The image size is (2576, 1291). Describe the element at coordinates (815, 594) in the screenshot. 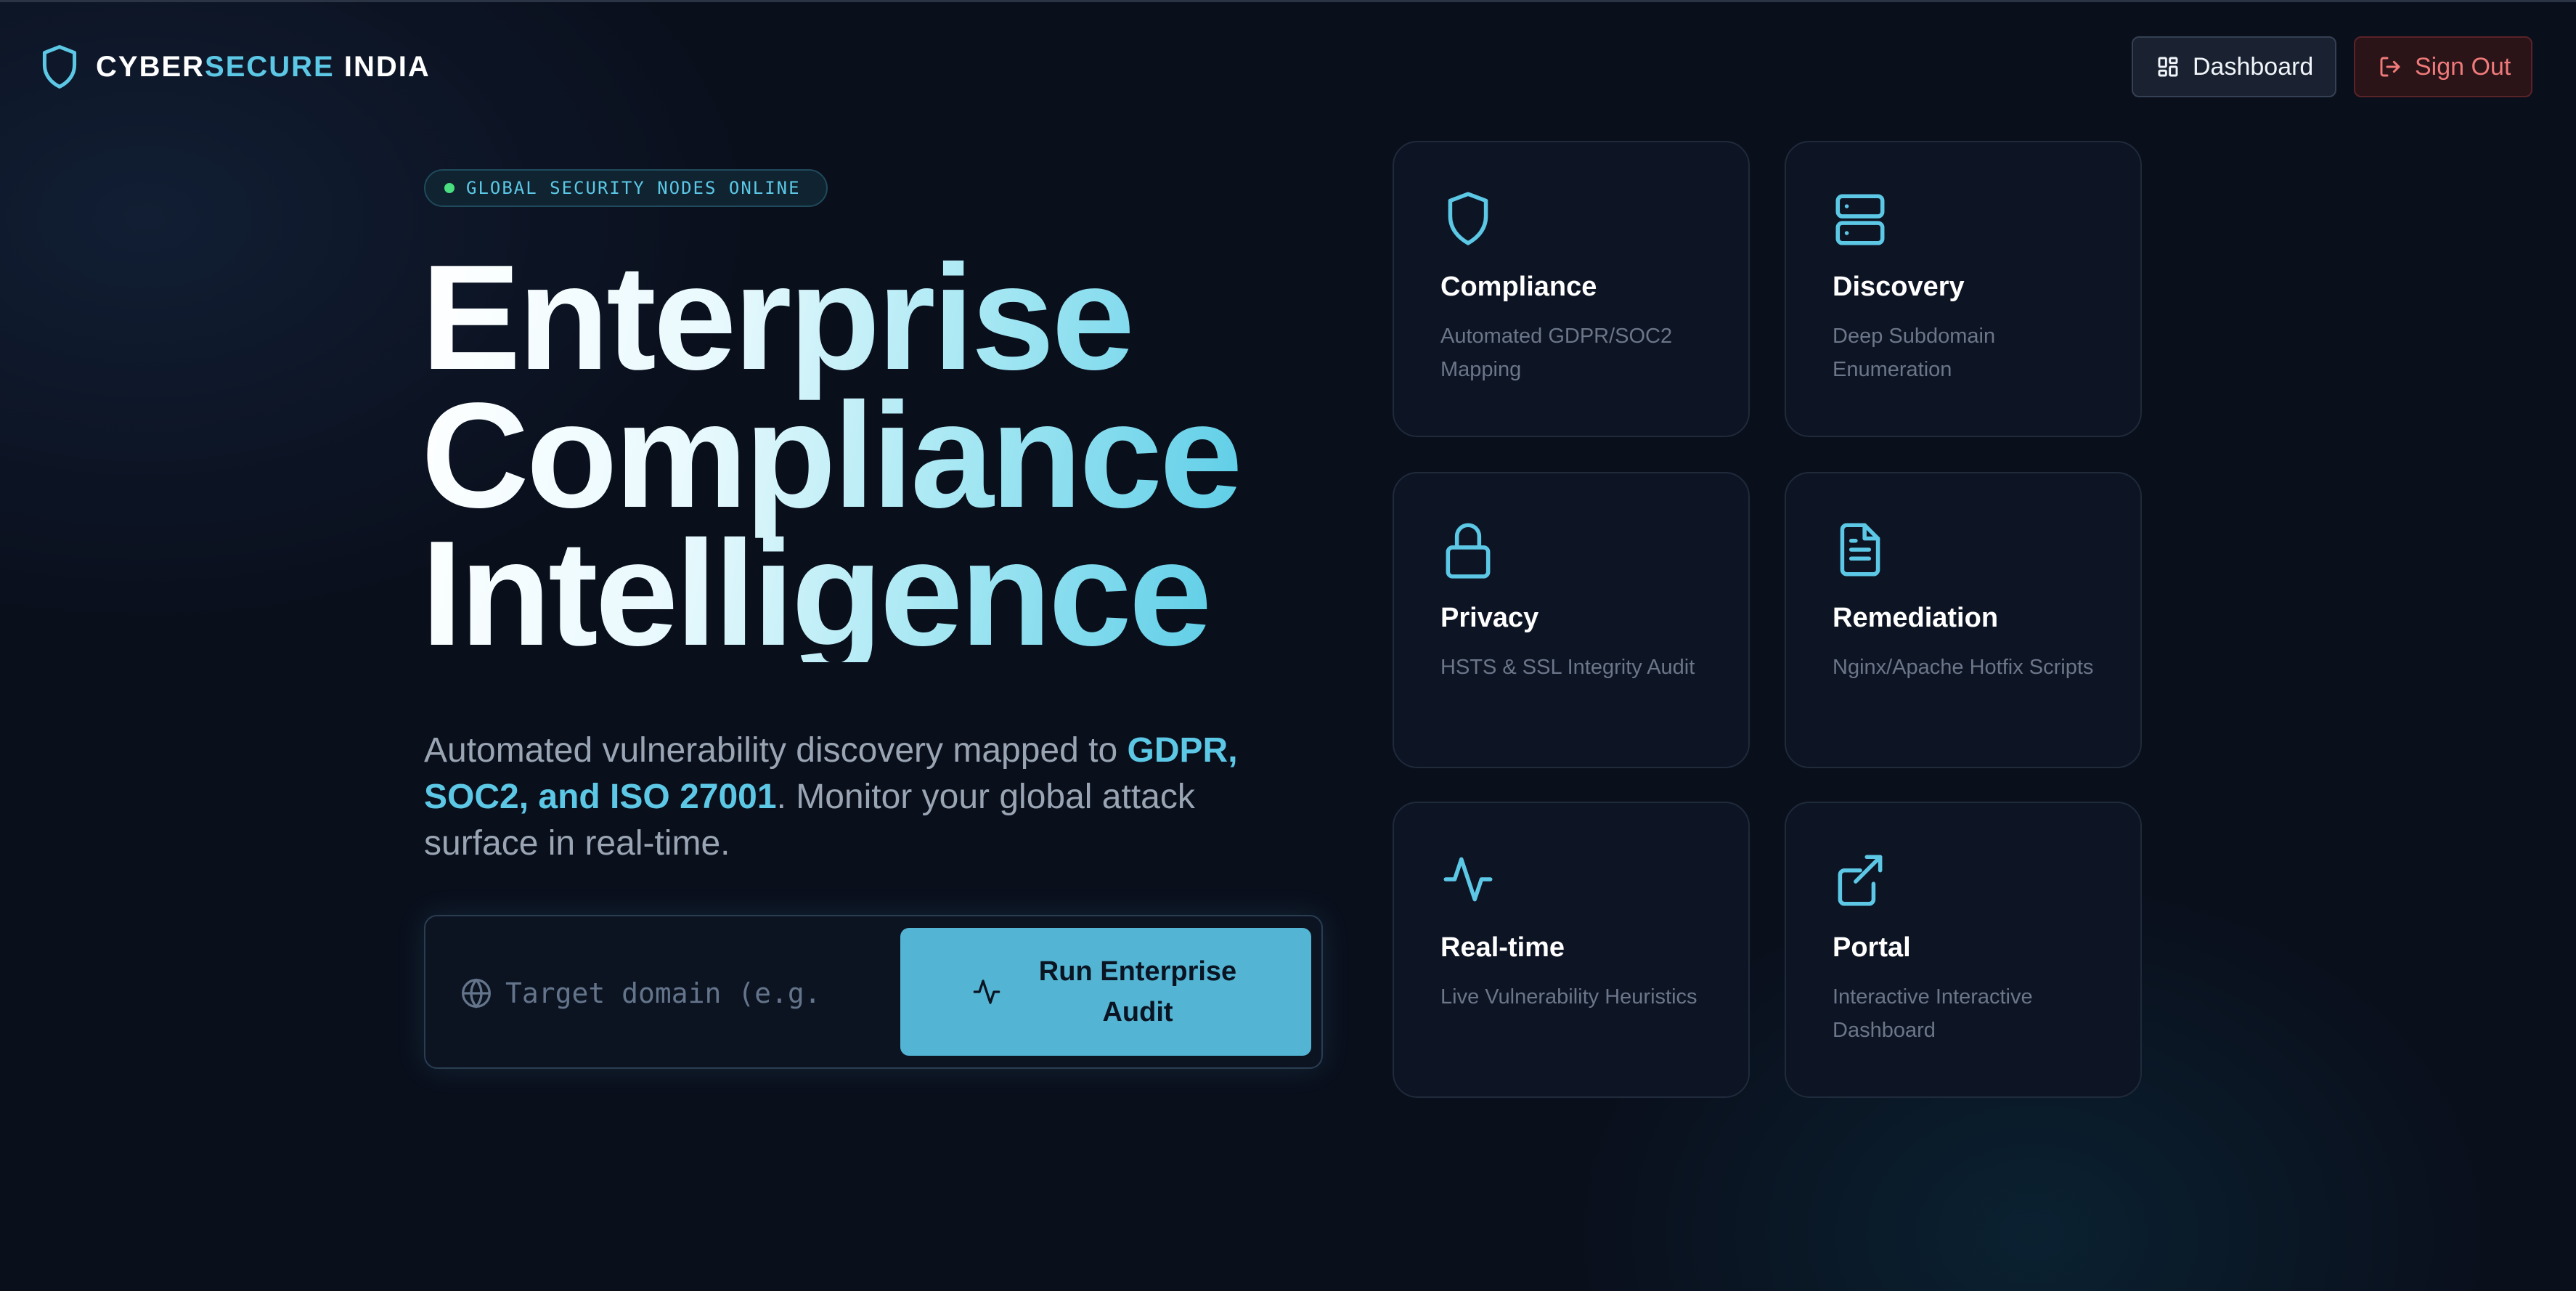

I see `headline-line-3: Intelligence` at that location.